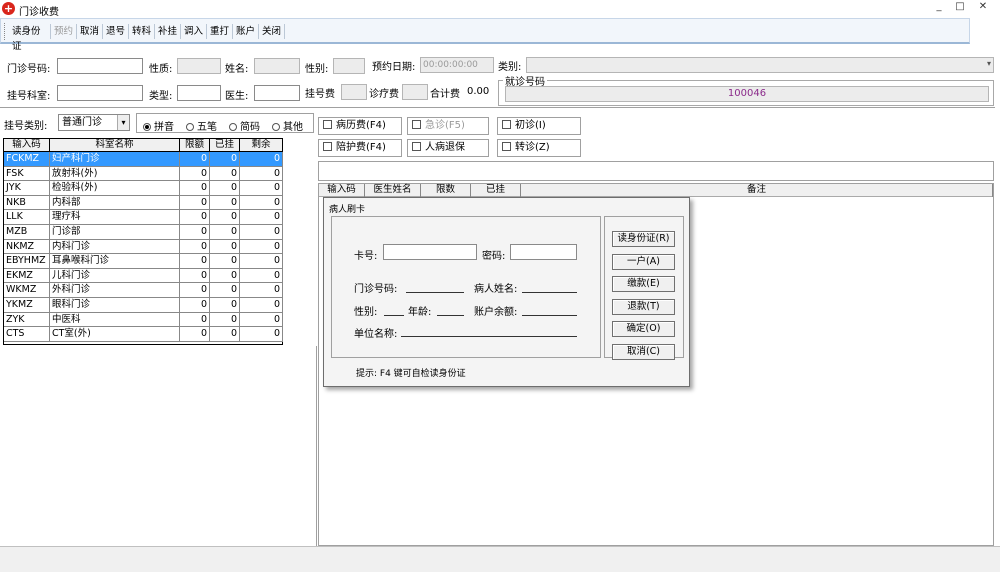 This screenshot has width=1000, height=572. What do you see at coordinates (100, 93) in the screenshot?
I see `dept-input` at bounding box center [100, 93].